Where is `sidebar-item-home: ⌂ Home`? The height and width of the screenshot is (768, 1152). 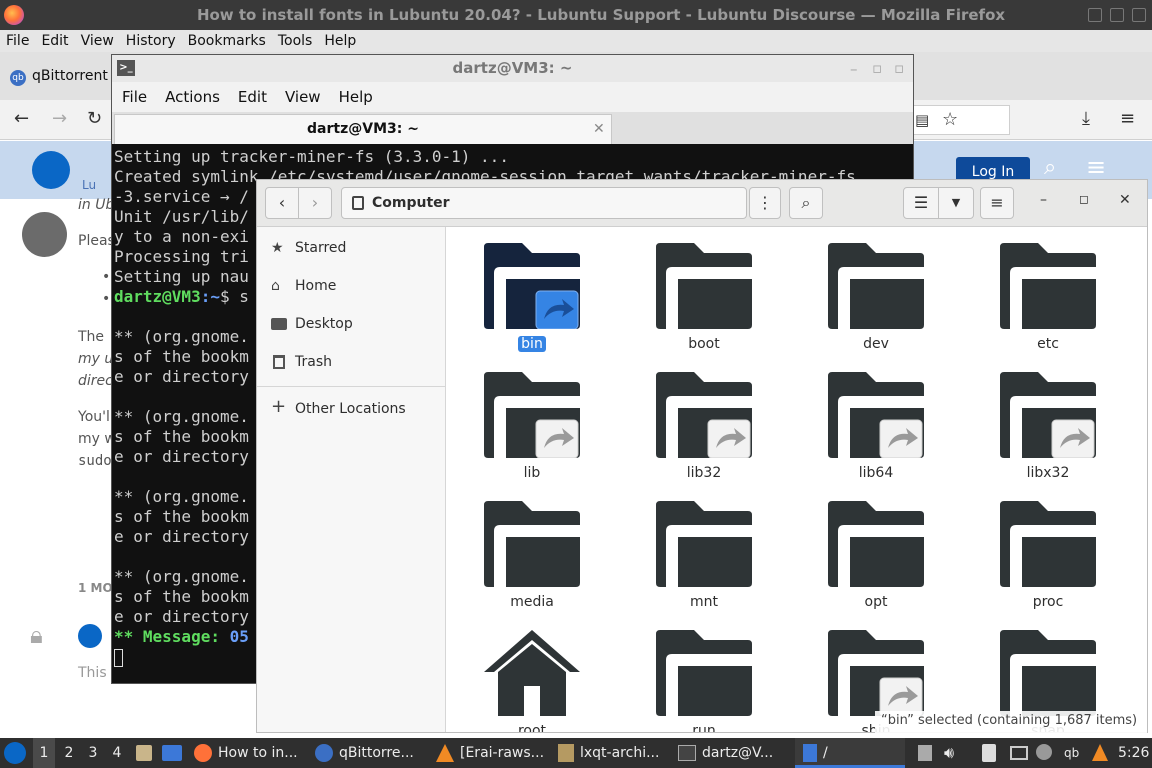 sidebar-item-home: ⌂ Home is located at coordinates (351, 286).